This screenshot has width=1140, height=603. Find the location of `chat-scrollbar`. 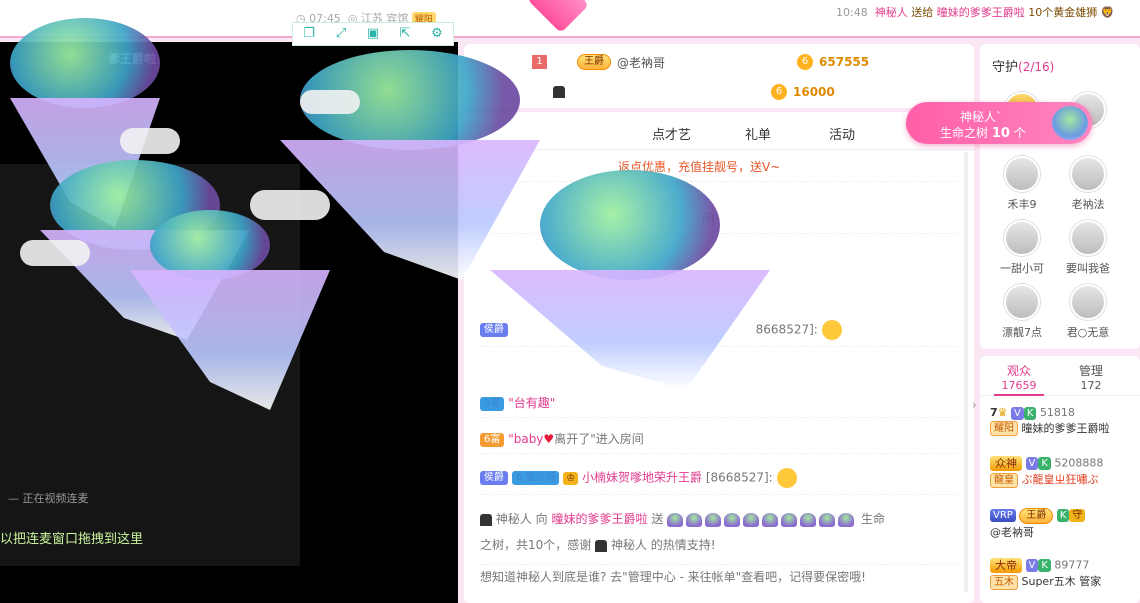

chat-scrollbar is located at coordinates (966, 372).